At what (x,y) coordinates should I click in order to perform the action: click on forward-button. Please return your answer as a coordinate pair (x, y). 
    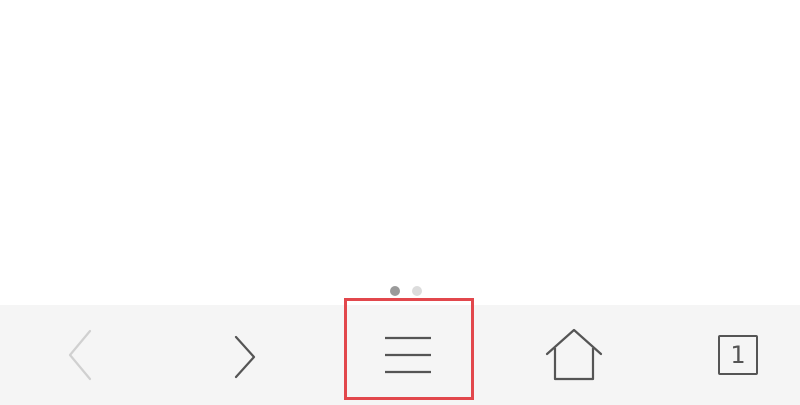
    Looking at the image, I should click on (246, 355).